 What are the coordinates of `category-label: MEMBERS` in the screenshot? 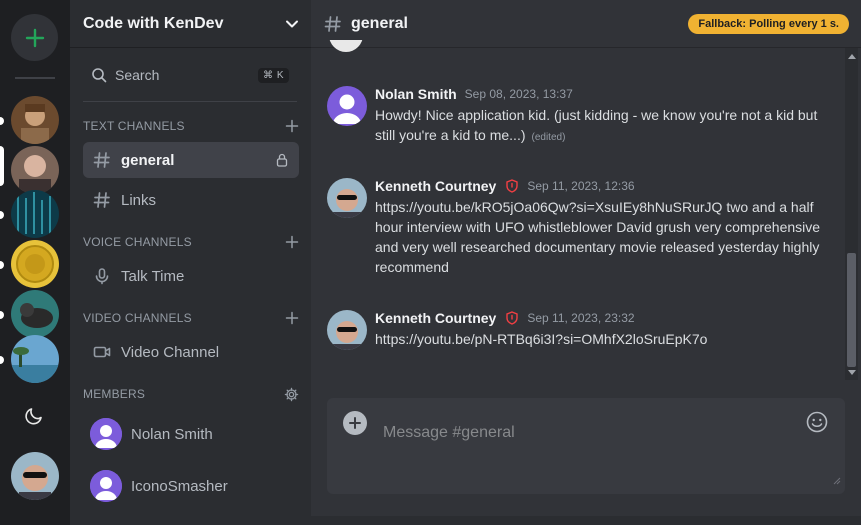 It's located at (114, 394).